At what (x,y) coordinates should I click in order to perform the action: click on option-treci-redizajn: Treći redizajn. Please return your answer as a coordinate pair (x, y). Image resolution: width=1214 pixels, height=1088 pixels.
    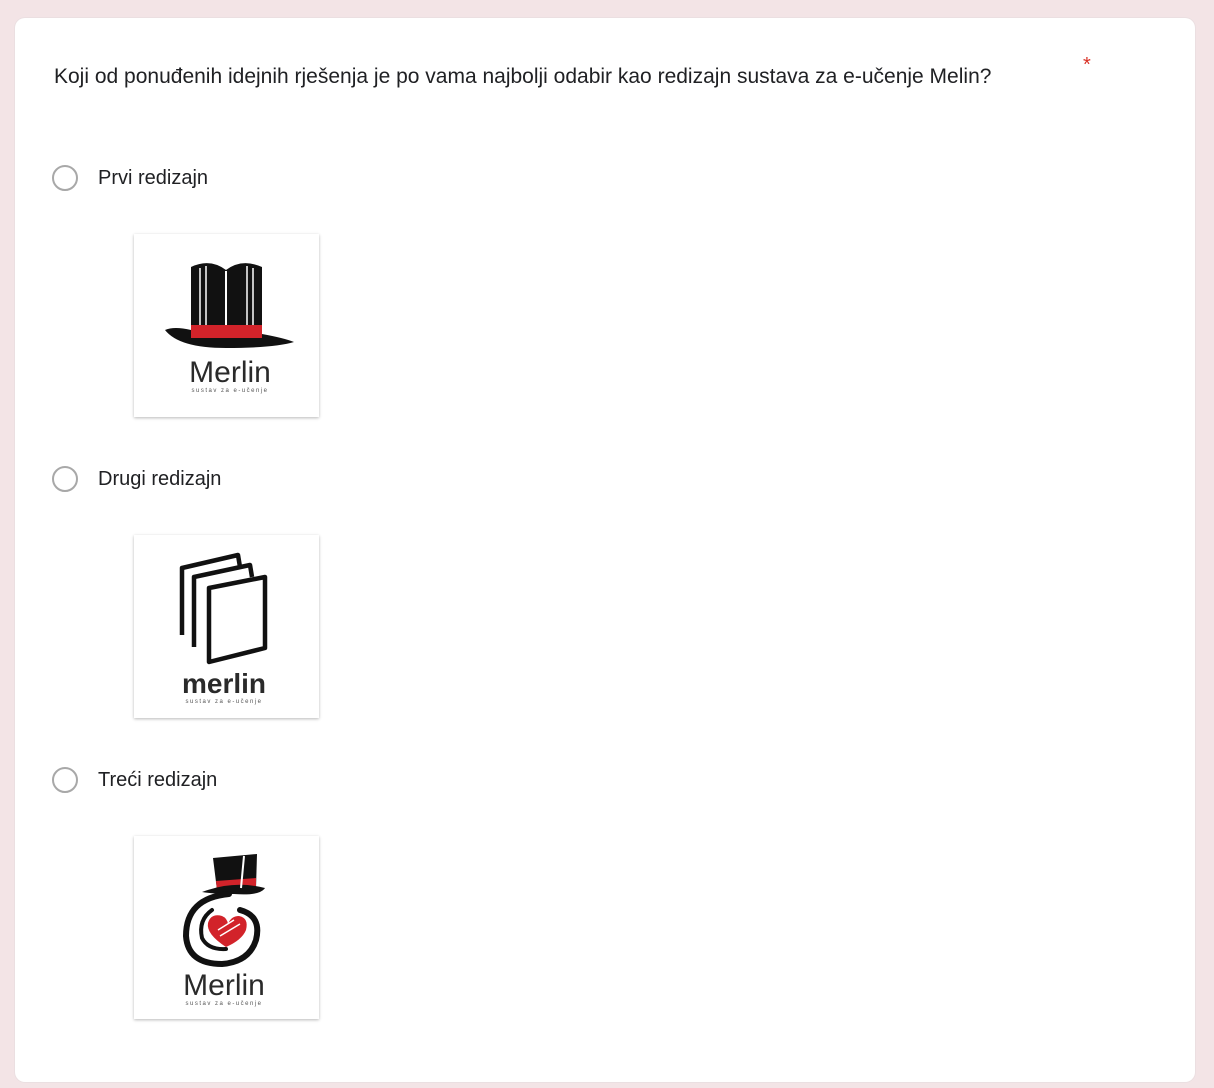
    Looking at the image, I should click on (134, 780).